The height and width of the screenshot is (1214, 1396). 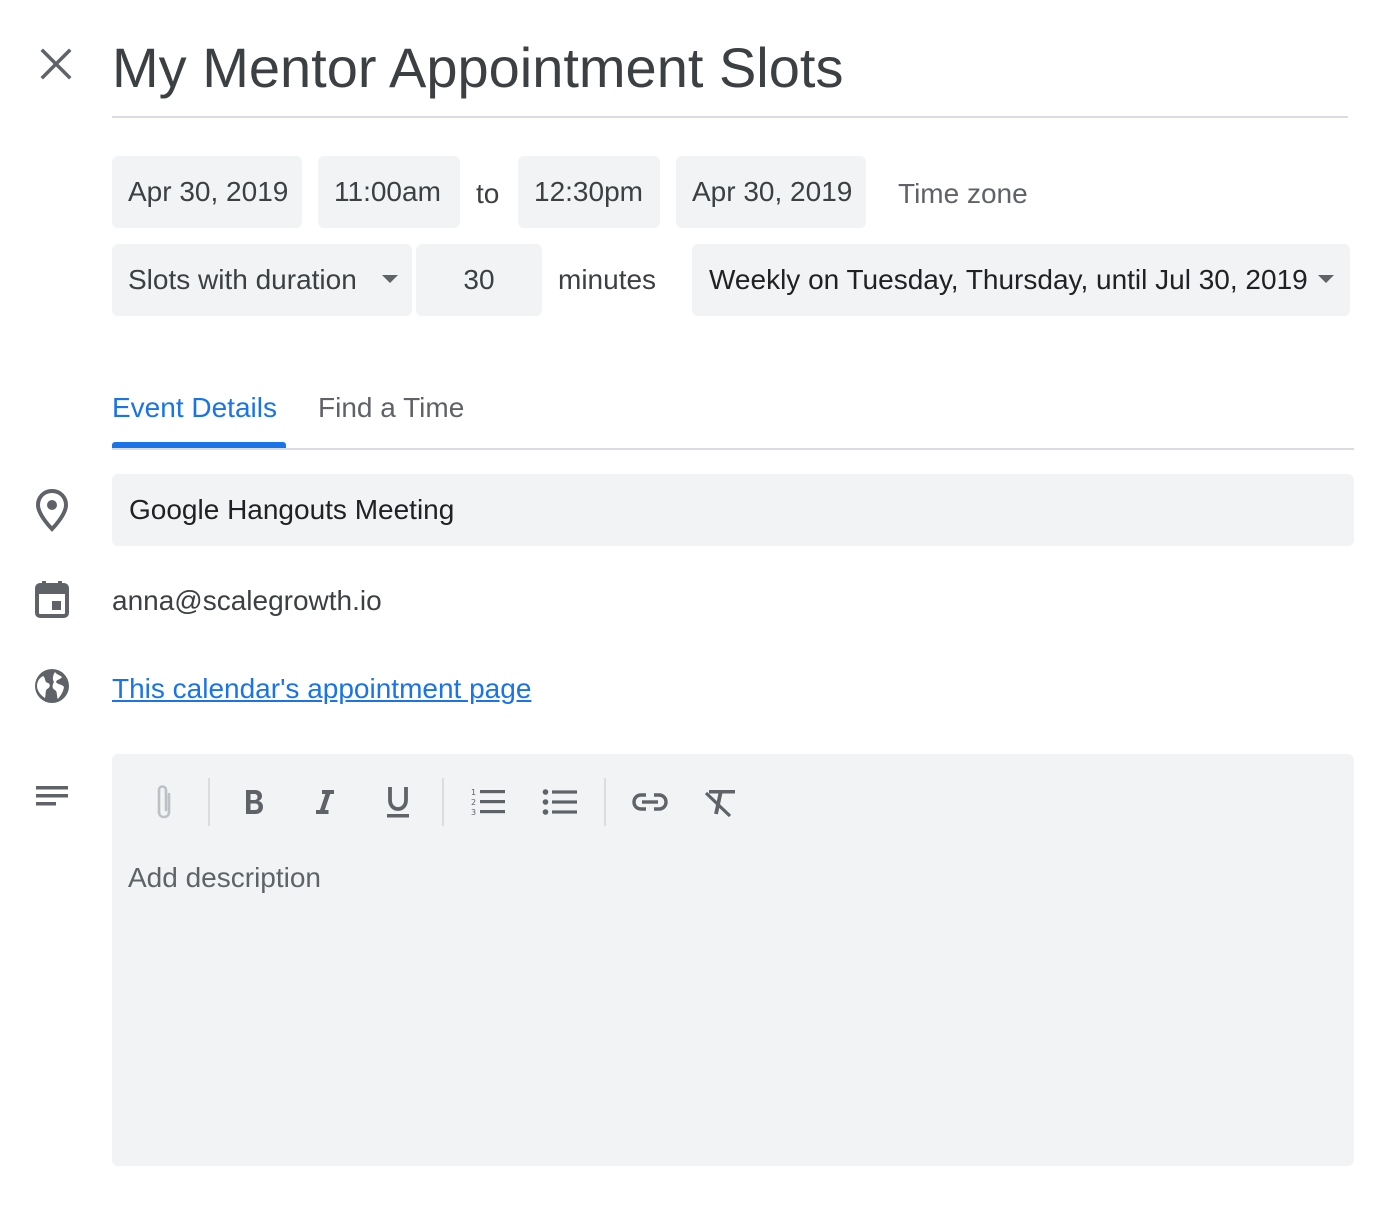 What do you see at coordinates (52, 510) in the screenshot?
I see `location-pin-icon` at bounding box center [52, 510].